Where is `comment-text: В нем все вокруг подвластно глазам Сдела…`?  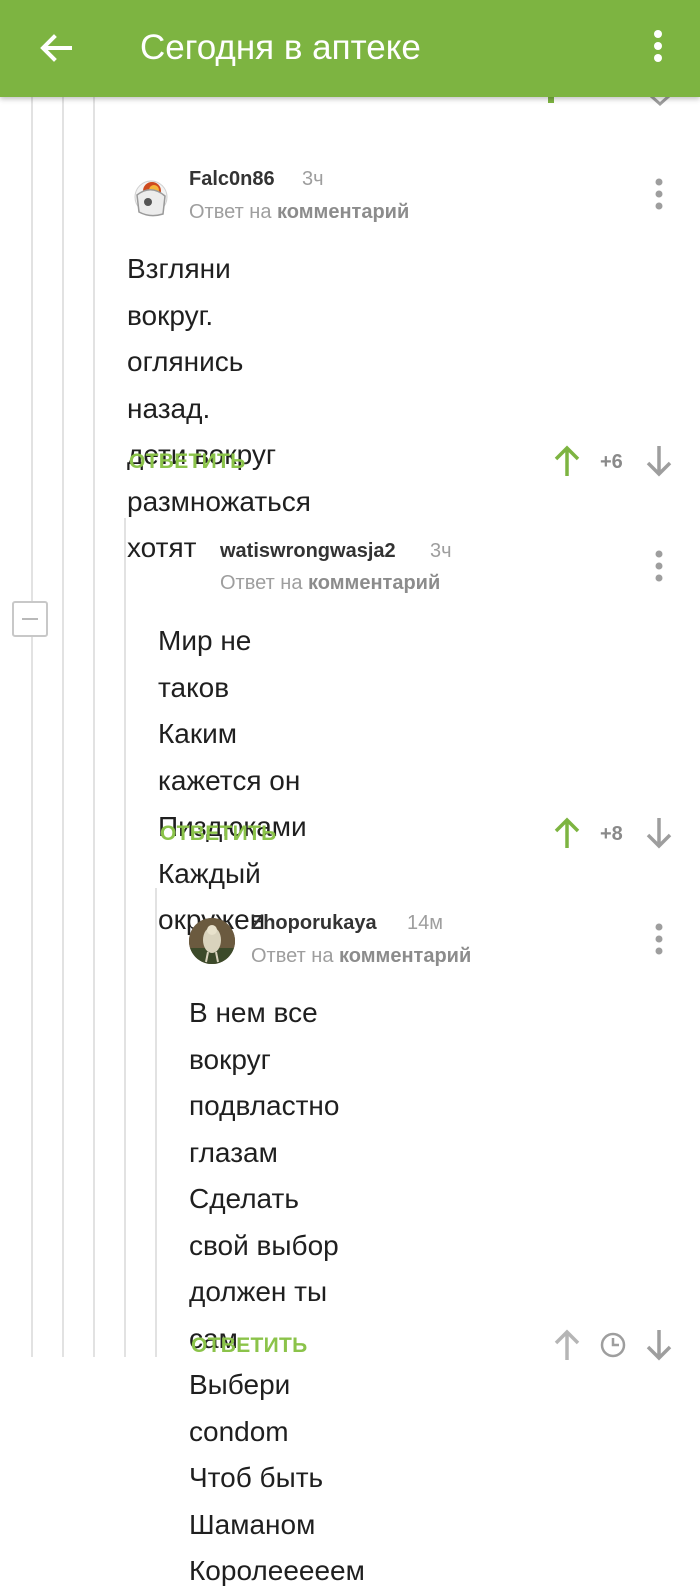 comment-text: В нем все вокруг подвластно глазам Сдела… is located at coordinates (277, 1291).